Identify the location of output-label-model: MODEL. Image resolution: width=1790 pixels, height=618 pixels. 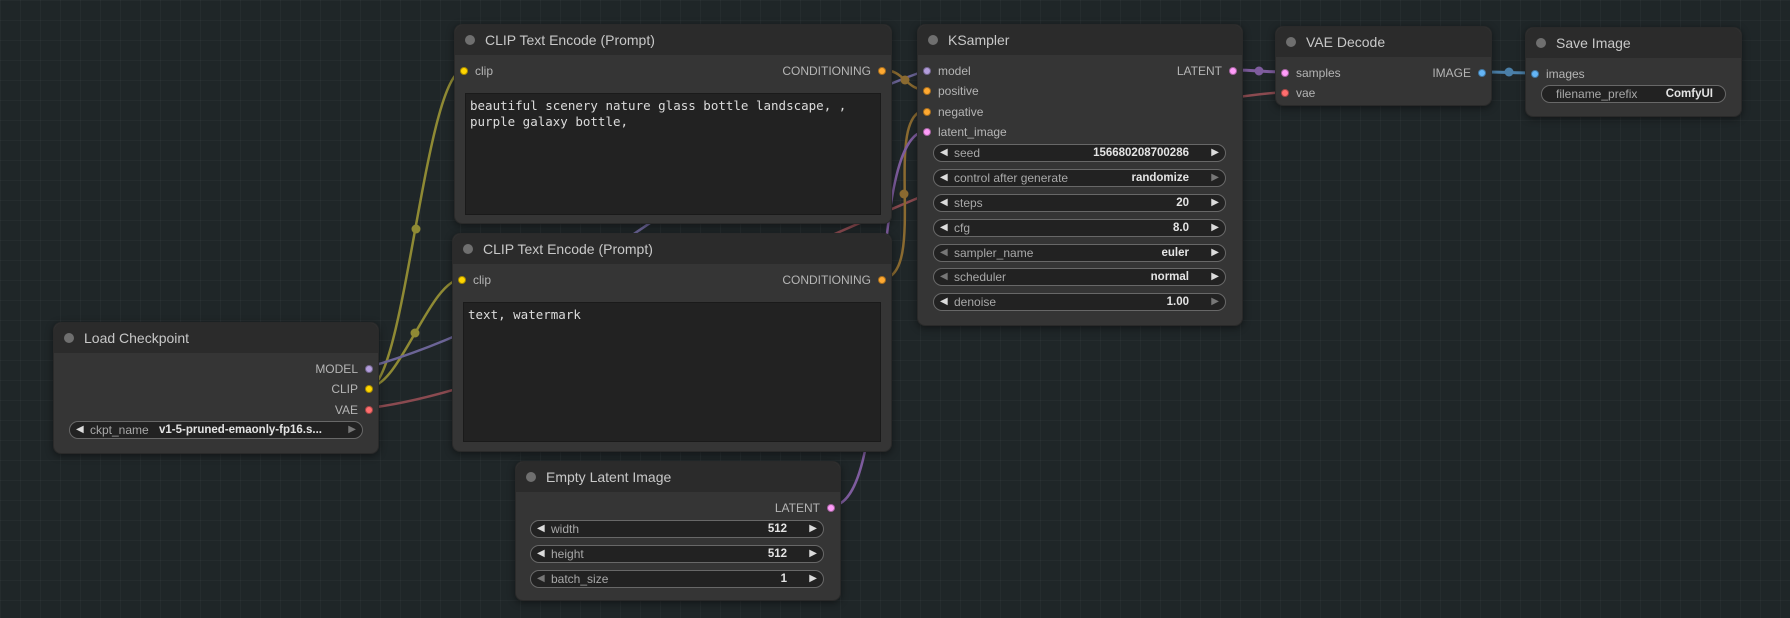
(336, 369).